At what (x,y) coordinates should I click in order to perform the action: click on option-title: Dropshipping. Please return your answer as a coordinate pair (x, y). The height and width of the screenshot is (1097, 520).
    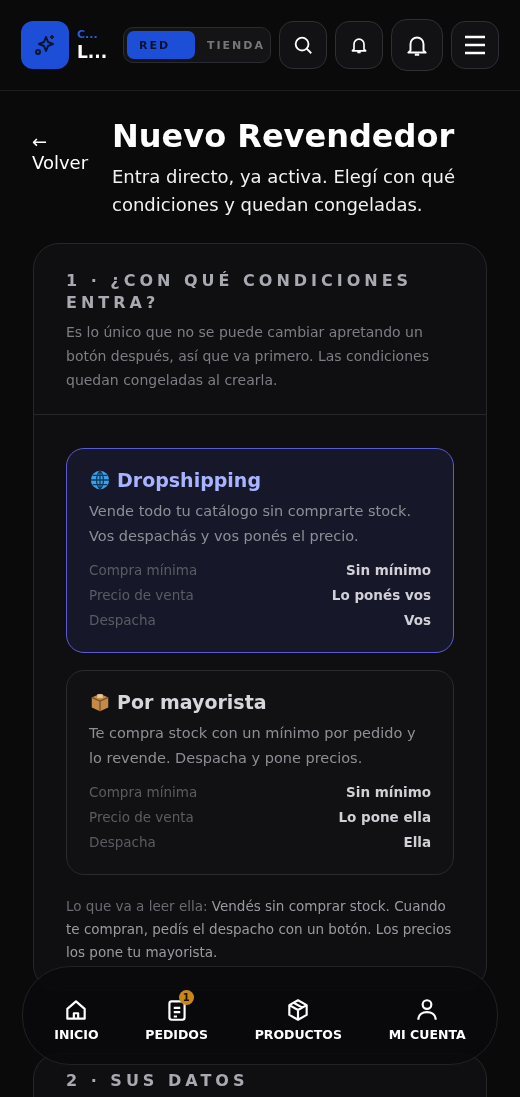
    Looking at the image, I should click on (189, 480).